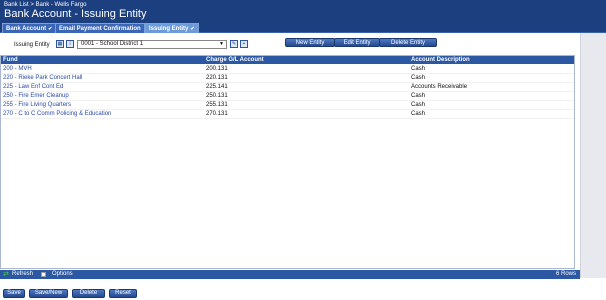 The image size is (606, 300). I want to click on issuing-entity-value: 0001 - School District 1, so click(112, 44).